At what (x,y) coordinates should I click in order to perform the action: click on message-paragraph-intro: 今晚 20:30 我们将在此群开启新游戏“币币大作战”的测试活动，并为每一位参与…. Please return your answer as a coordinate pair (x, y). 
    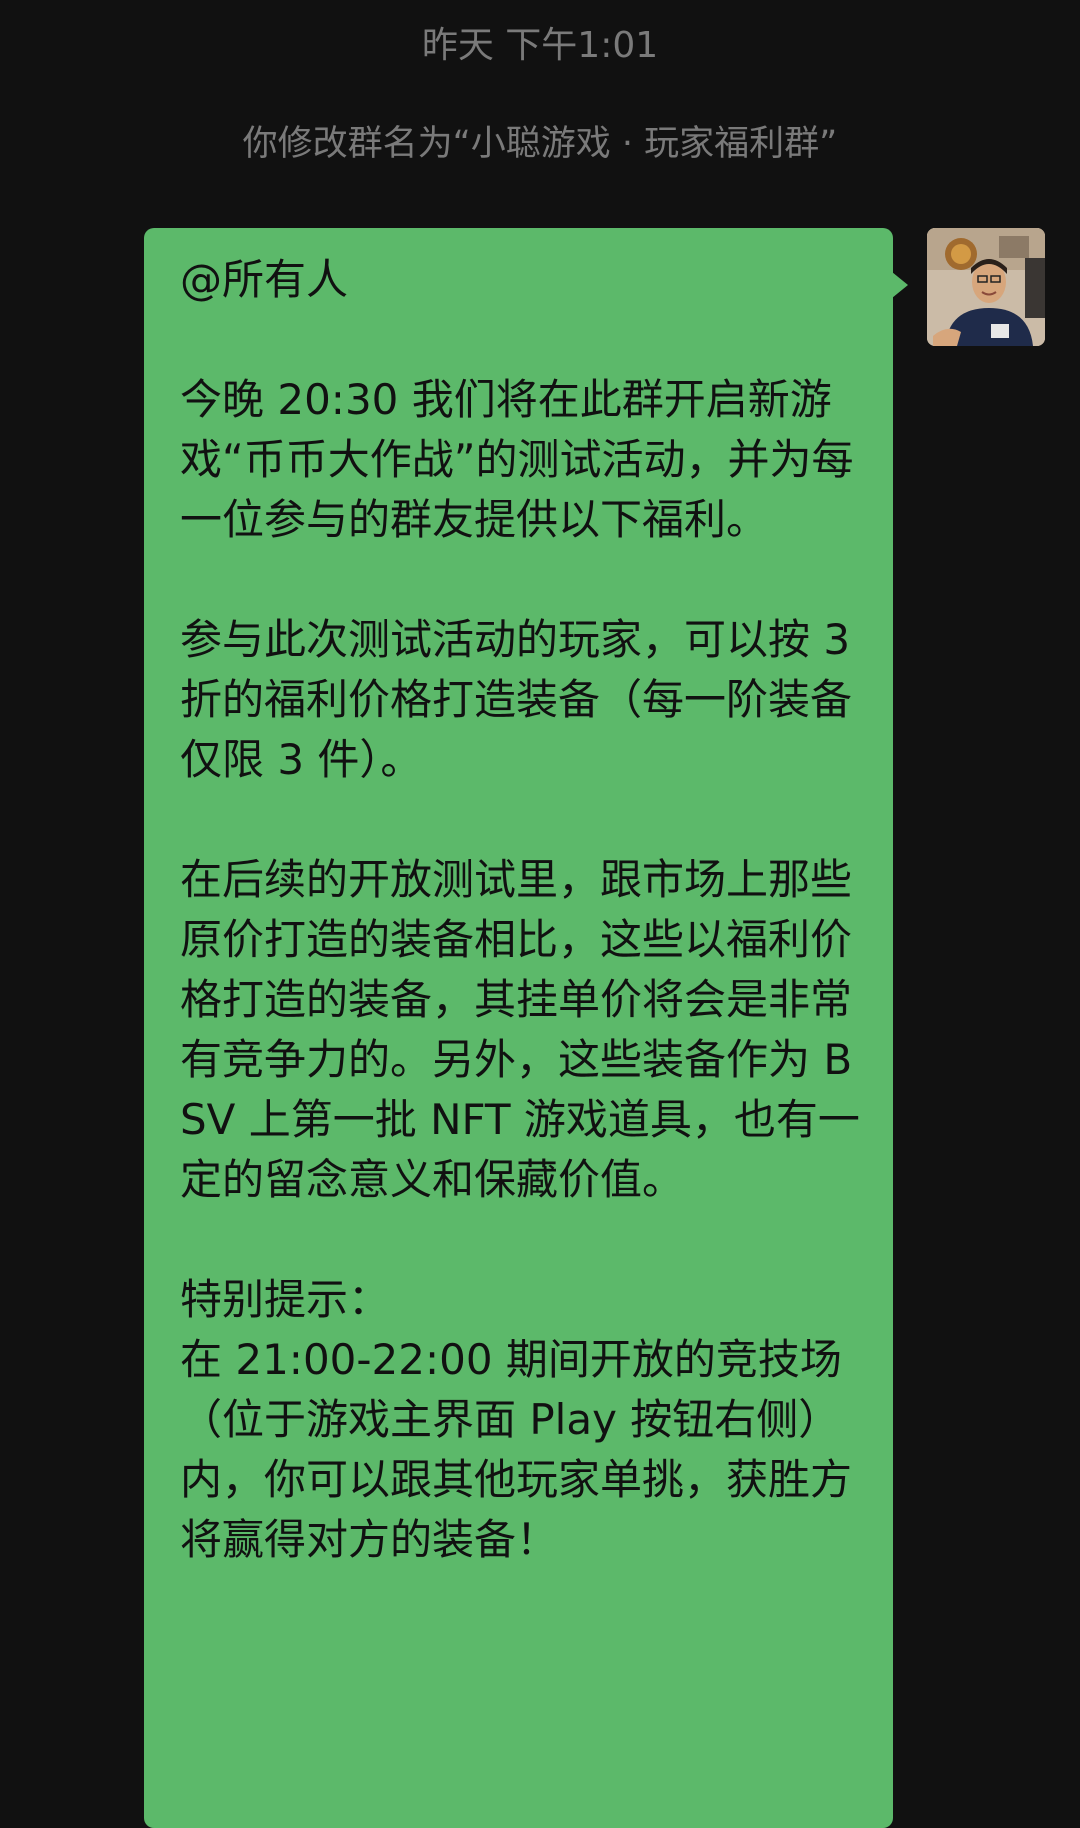
    Looking at the image, I should click on (517, 459).